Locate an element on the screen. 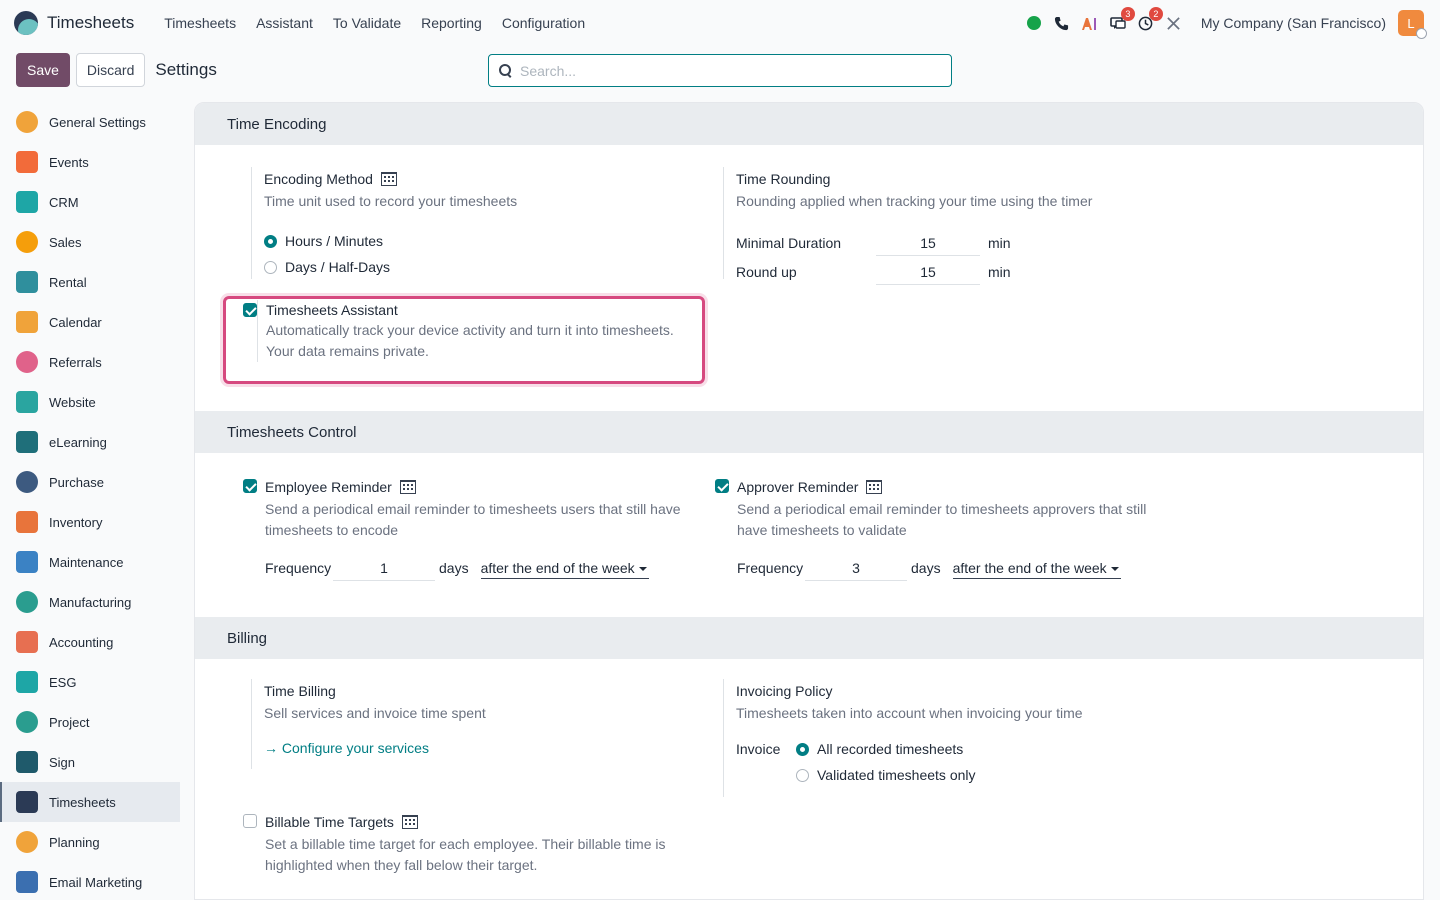  sidebar-item-label: Manufacturing is located at coordinates (90, 602).